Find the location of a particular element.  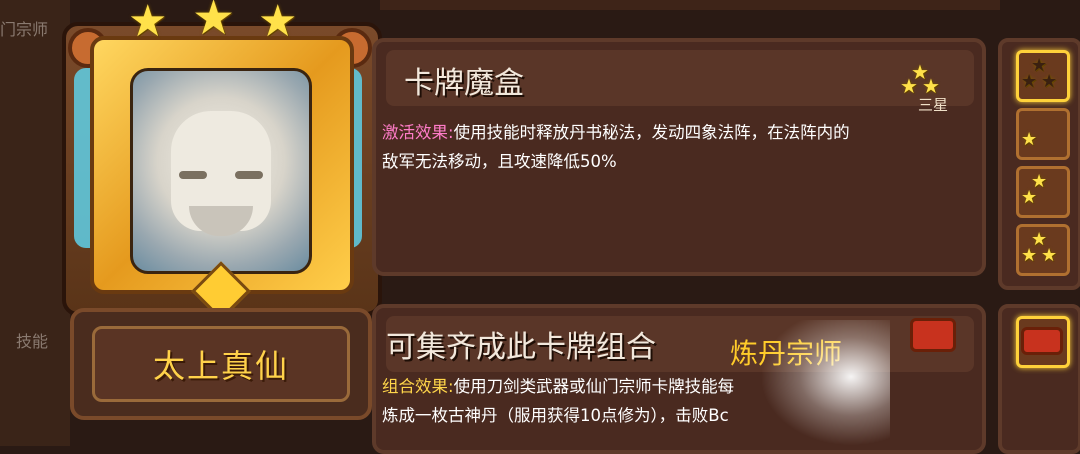

card-name: 太上真仙 is located at coordinates (220, 366).